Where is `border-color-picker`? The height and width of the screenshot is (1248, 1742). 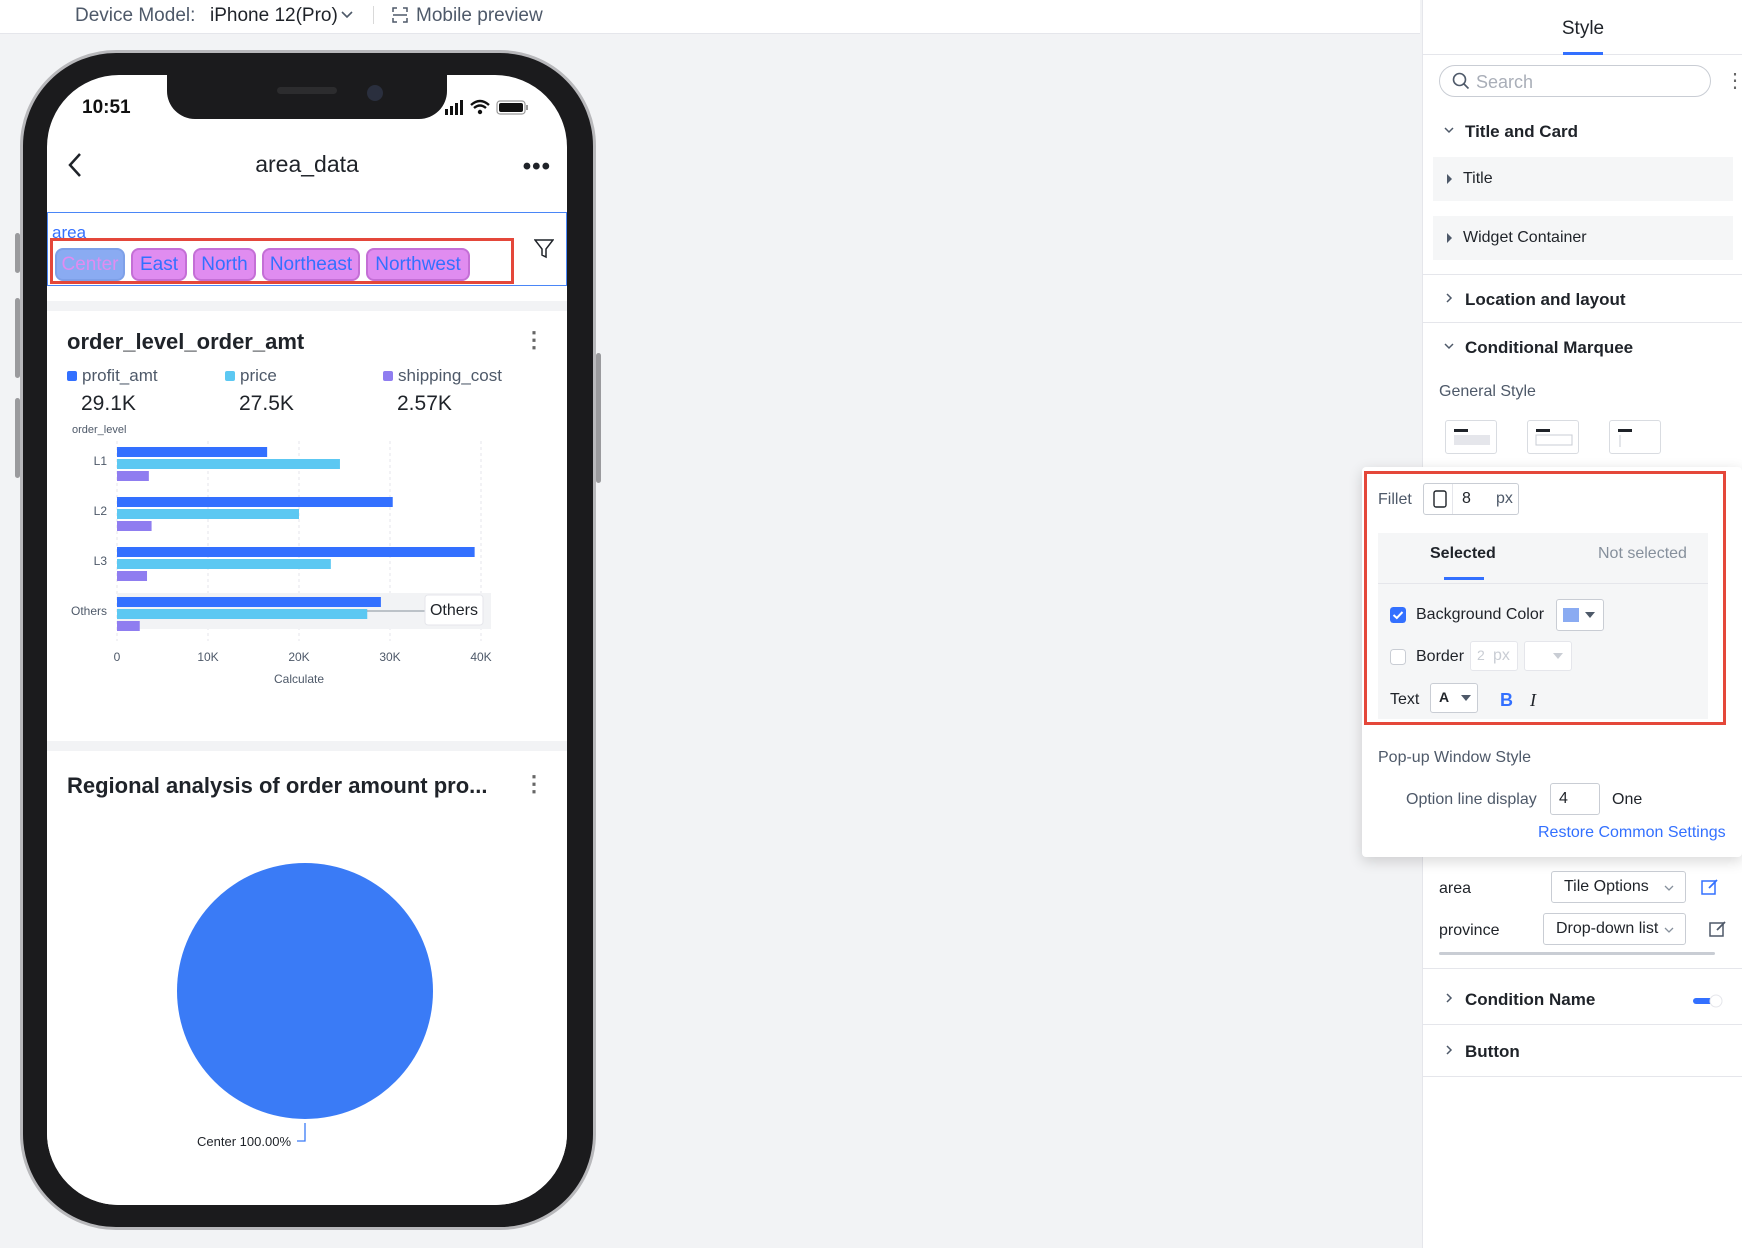
border-color-picker is located at coordinates (1548, 656).